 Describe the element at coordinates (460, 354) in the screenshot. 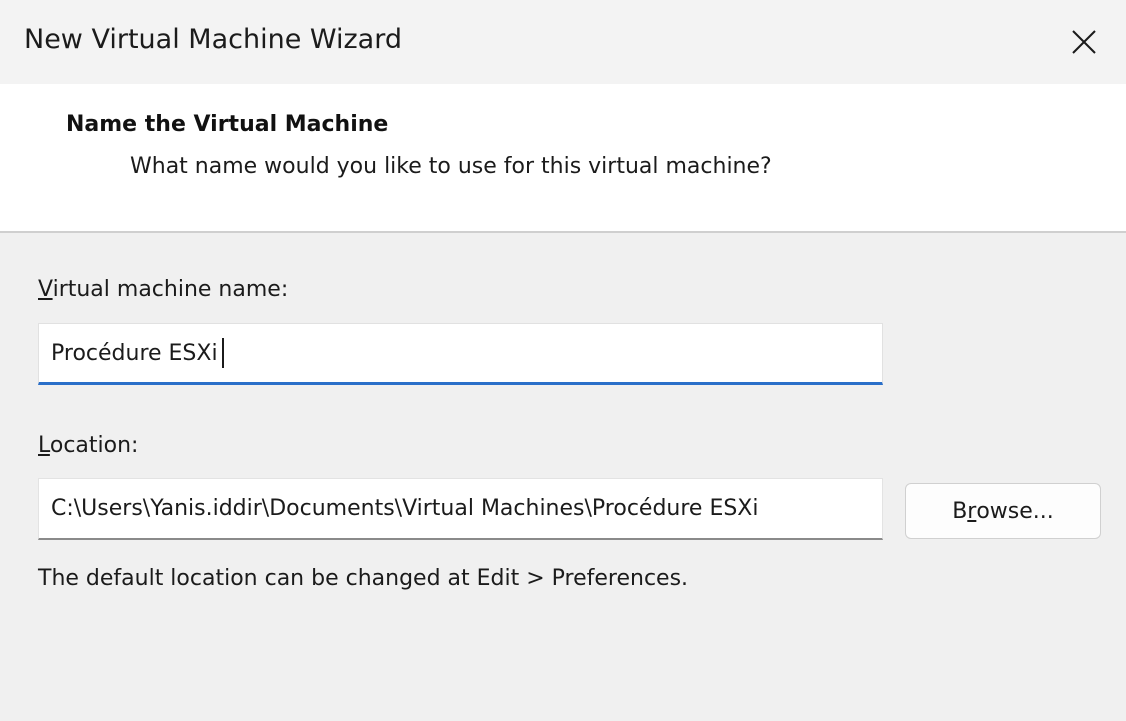

I see `vm-name-input: Procédure ESXi` at that location.